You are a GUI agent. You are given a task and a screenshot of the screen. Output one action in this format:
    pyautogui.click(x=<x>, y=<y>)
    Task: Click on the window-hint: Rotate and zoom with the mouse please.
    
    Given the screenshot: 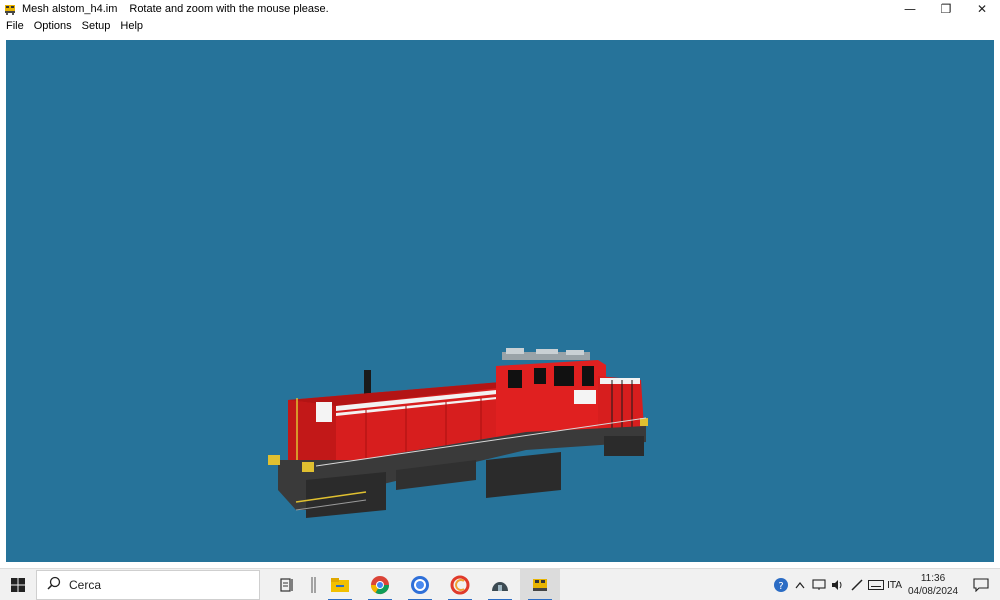 What is the action you would take?
    pyautogui.click(x=229, y=9)
    